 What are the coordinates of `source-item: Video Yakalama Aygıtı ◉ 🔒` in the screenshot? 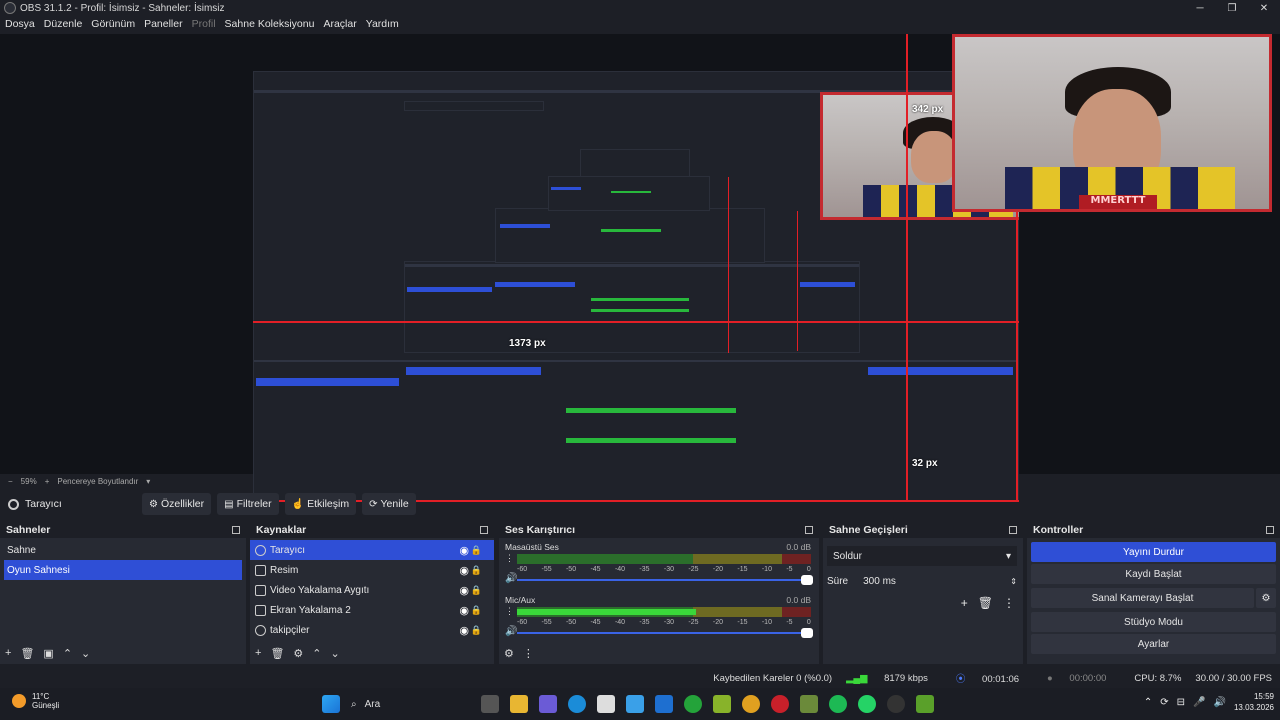 It's located at (372, 590).